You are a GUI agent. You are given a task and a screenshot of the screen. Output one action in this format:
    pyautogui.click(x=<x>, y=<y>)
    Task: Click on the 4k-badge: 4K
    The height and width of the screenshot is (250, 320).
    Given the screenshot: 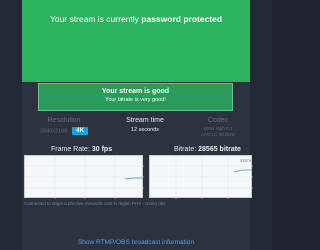 What is the action you would take?
    pyautogui.click(x=80, y=131)
    